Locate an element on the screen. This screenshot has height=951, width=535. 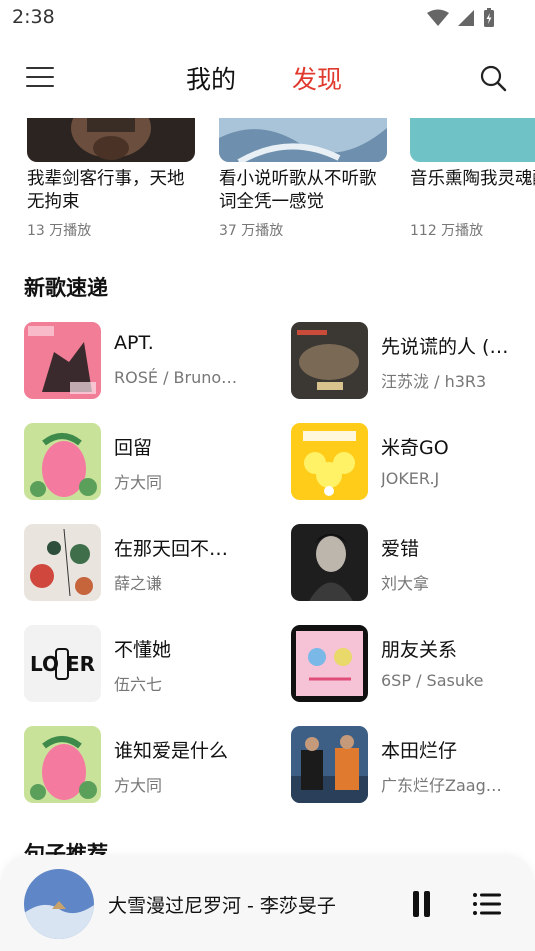
wifi-icon is located at coordinates (438, 17).